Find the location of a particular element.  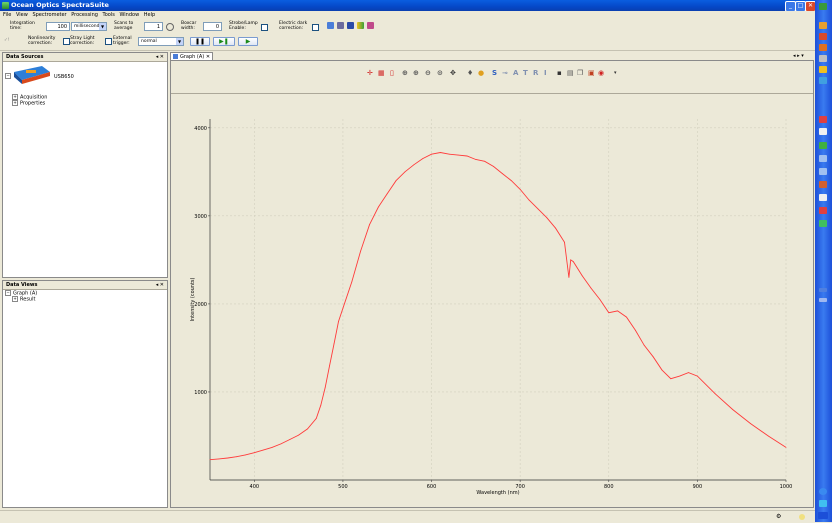

integration-time-input: 100 is located at coordinates (58, 26).